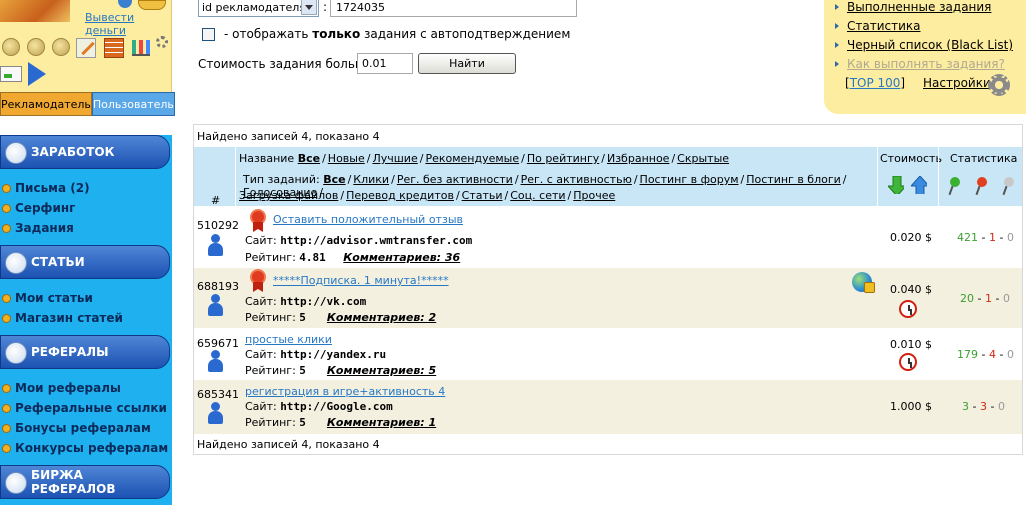  Describe the element at coordinates (638, 158) in the screenshot. I see `name-filter-favorites: Избранное` at that location.